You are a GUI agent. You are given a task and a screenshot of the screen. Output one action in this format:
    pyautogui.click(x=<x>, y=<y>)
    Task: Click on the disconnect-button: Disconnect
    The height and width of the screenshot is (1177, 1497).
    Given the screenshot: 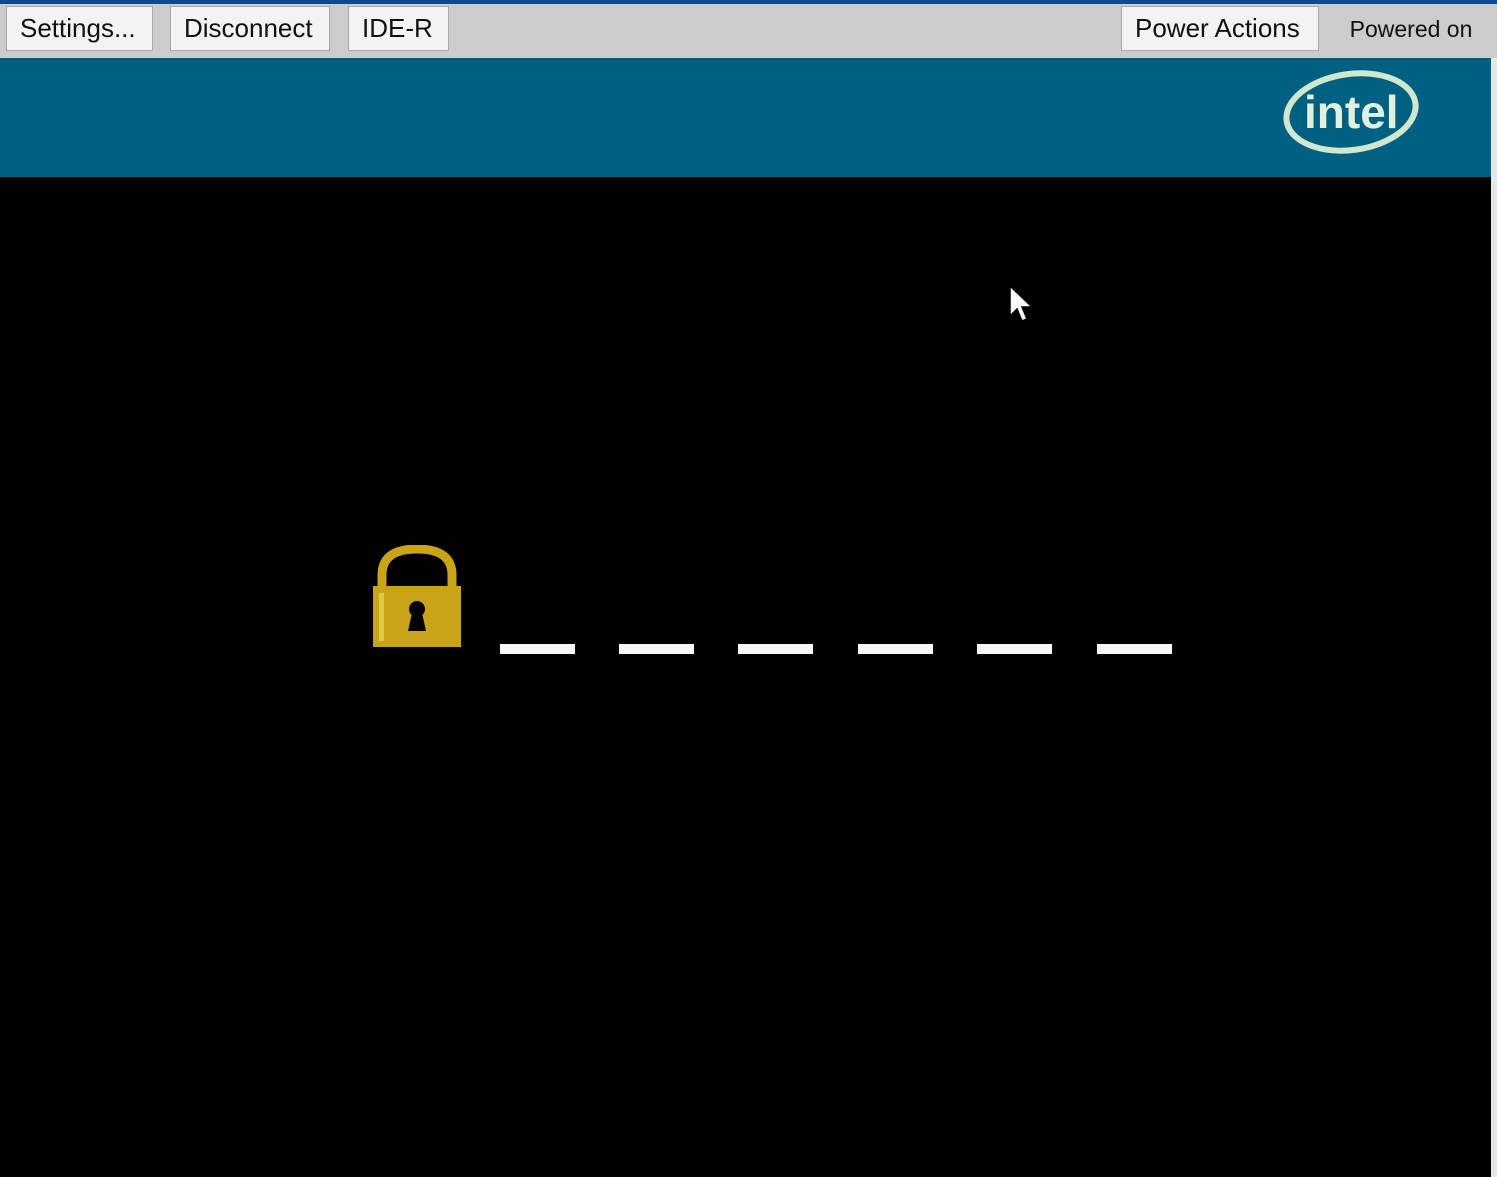 What is the action you would take?
    pyautogui.click(x=250, y=28)
    